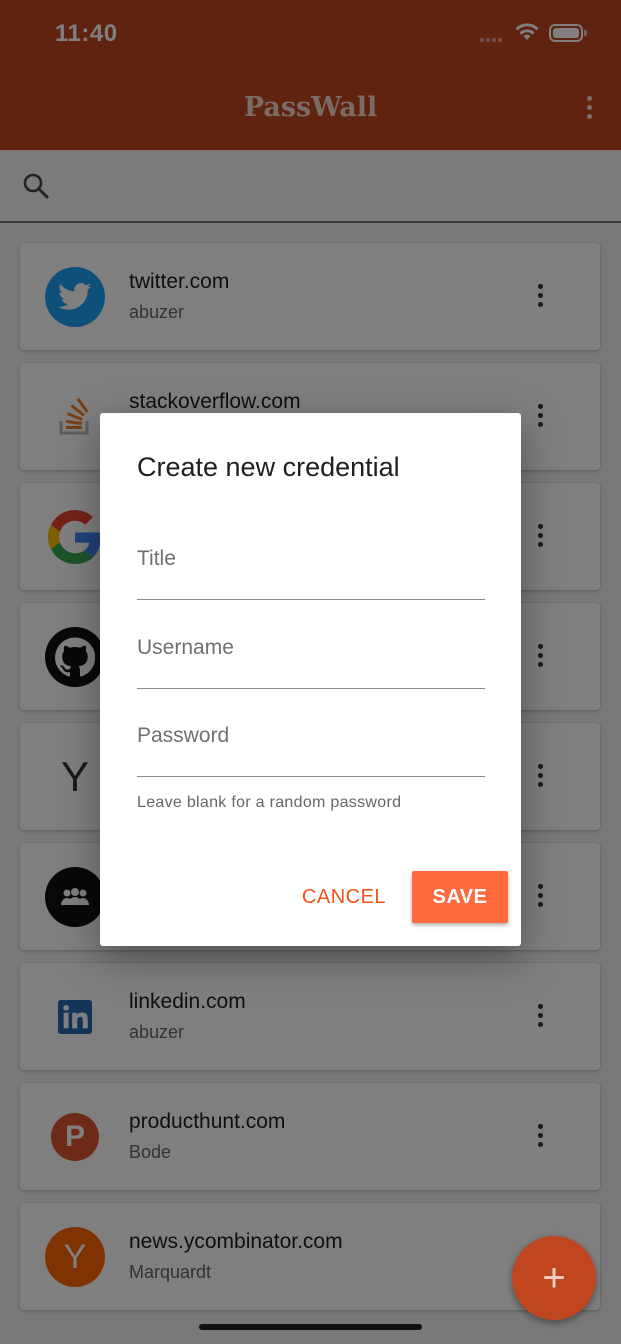  What do you see at coordinates (311, 559) in the screenshot?
I see `title-input` at bounding box center [311, 559].